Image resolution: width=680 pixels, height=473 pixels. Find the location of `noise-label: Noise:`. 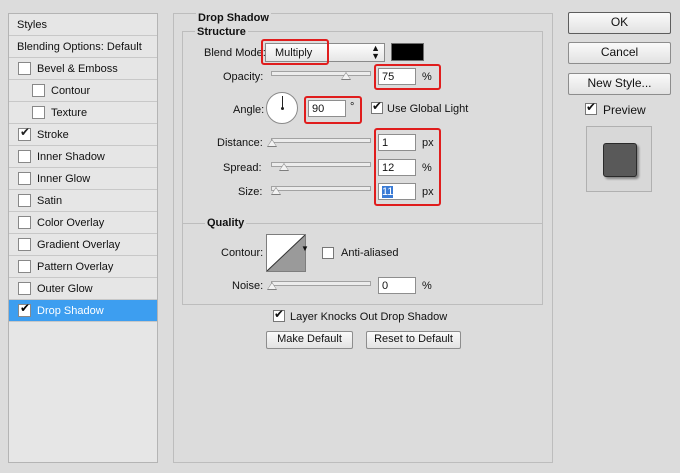

noise-label: Noise: is located at coordinates (248, 286).